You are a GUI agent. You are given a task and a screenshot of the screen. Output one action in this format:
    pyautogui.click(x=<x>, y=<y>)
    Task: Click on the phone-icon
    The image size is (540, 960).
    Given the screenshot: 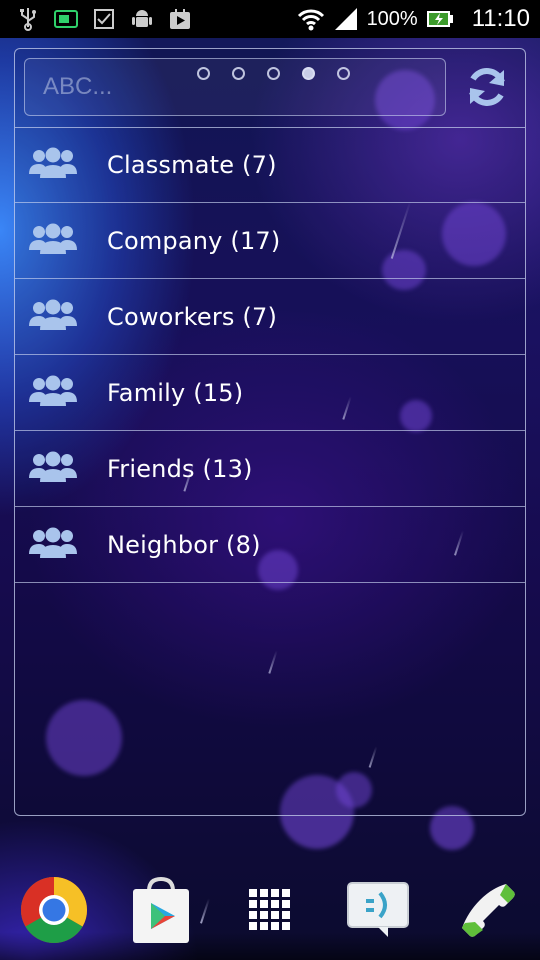 What is the action you would take?
    pyautogui.click(x=488, y=910)
    